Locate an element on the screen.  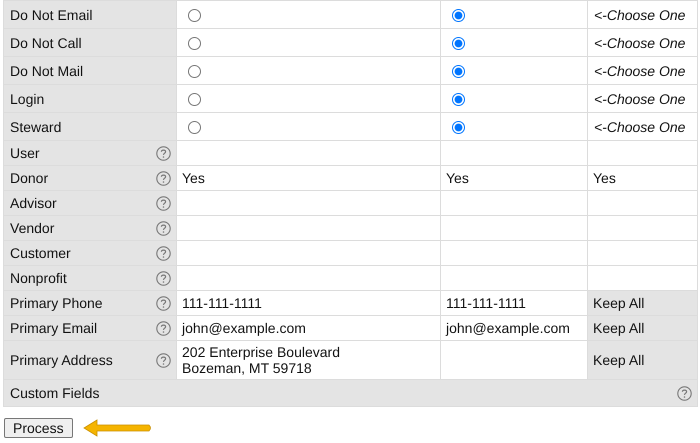
field-label: Do Not Mail is located at coordinates (47, 70).